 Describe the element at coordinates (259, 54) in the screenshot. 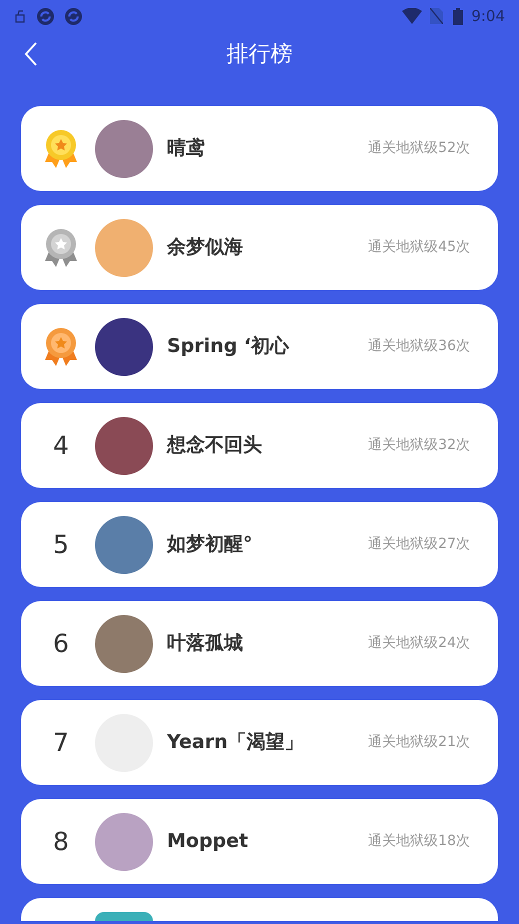

I see `page-title: 排行榜` at that location.